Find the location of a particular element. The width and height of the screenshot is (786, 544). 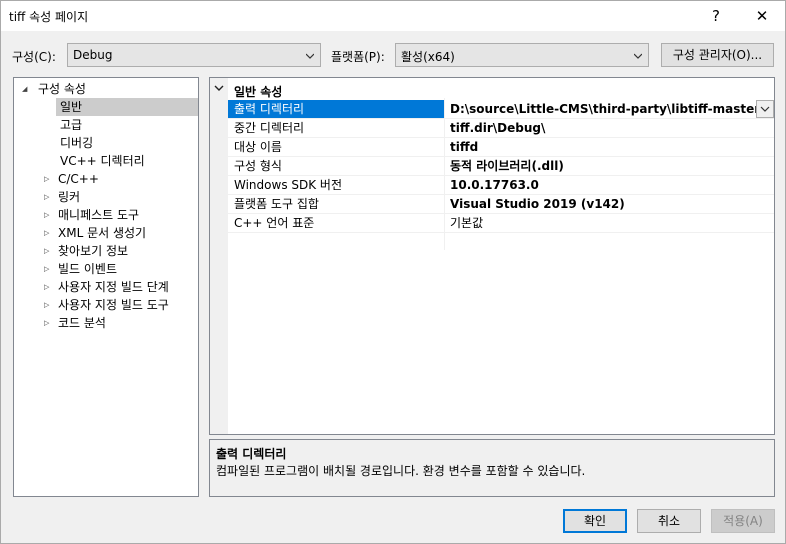

tree-root: ◢ 구성 속성 is located at coordinates (106, 89).